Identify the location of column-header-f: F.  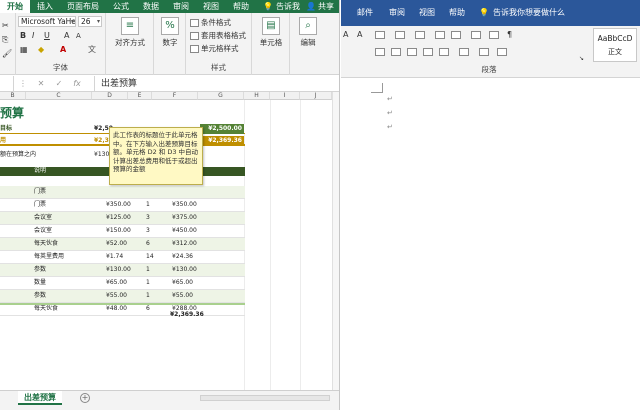
(175, 96).